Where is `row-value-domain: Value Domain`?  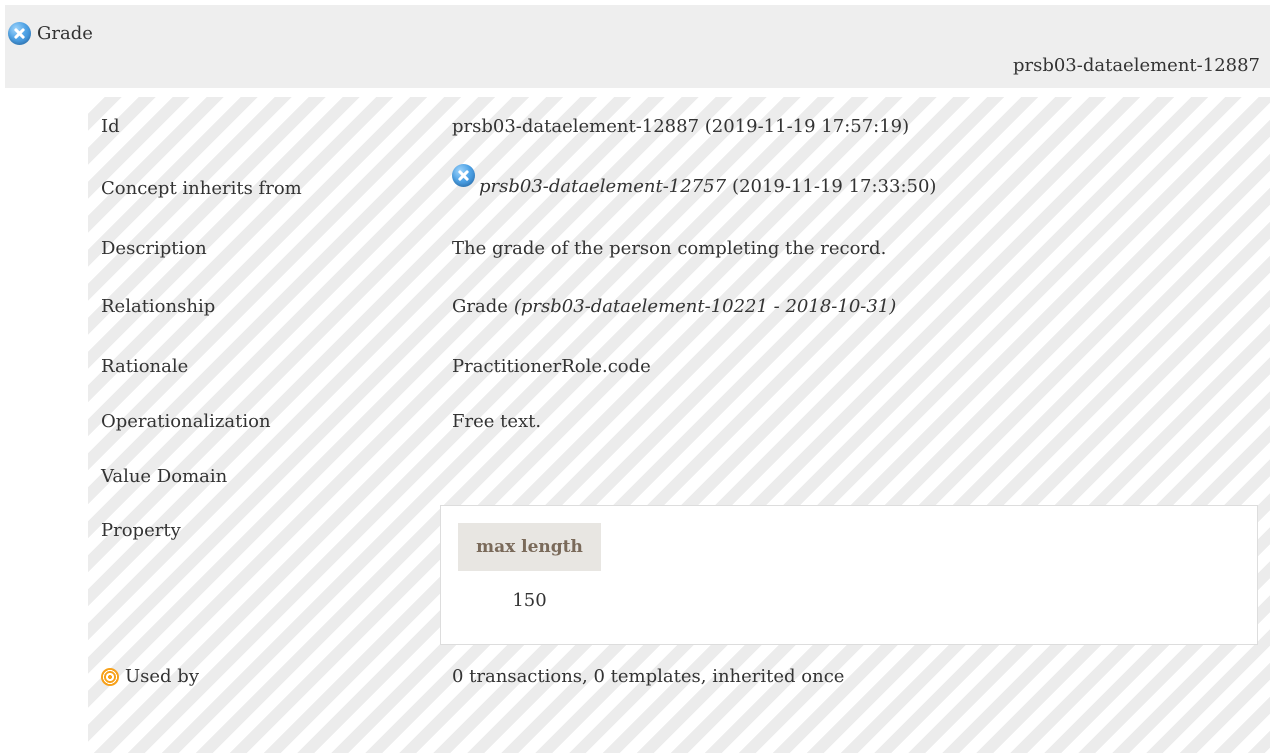 row-value-domain: Value Domain is located at coordinates (679, 477).